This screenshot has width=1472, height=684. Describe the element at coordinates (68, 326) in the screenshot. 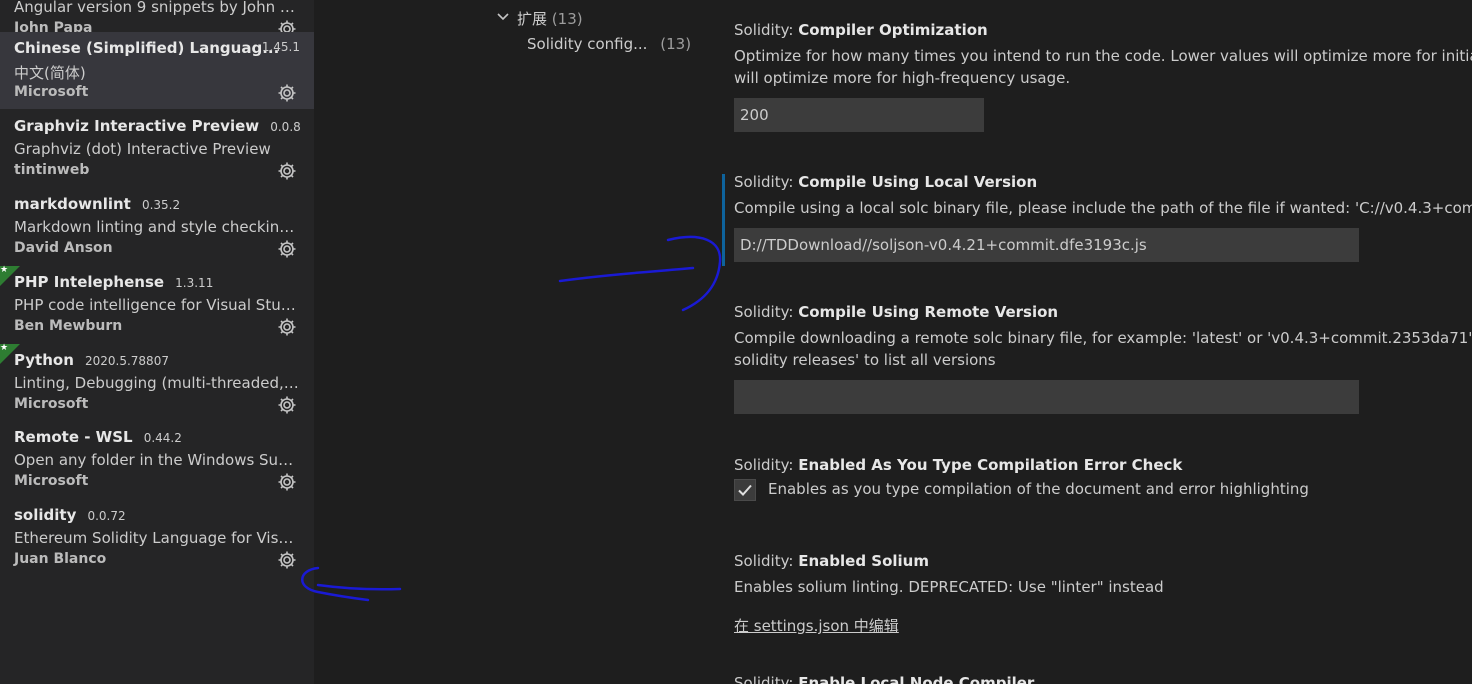

I see `extension-publisher: Ben Mewburn` at that location.